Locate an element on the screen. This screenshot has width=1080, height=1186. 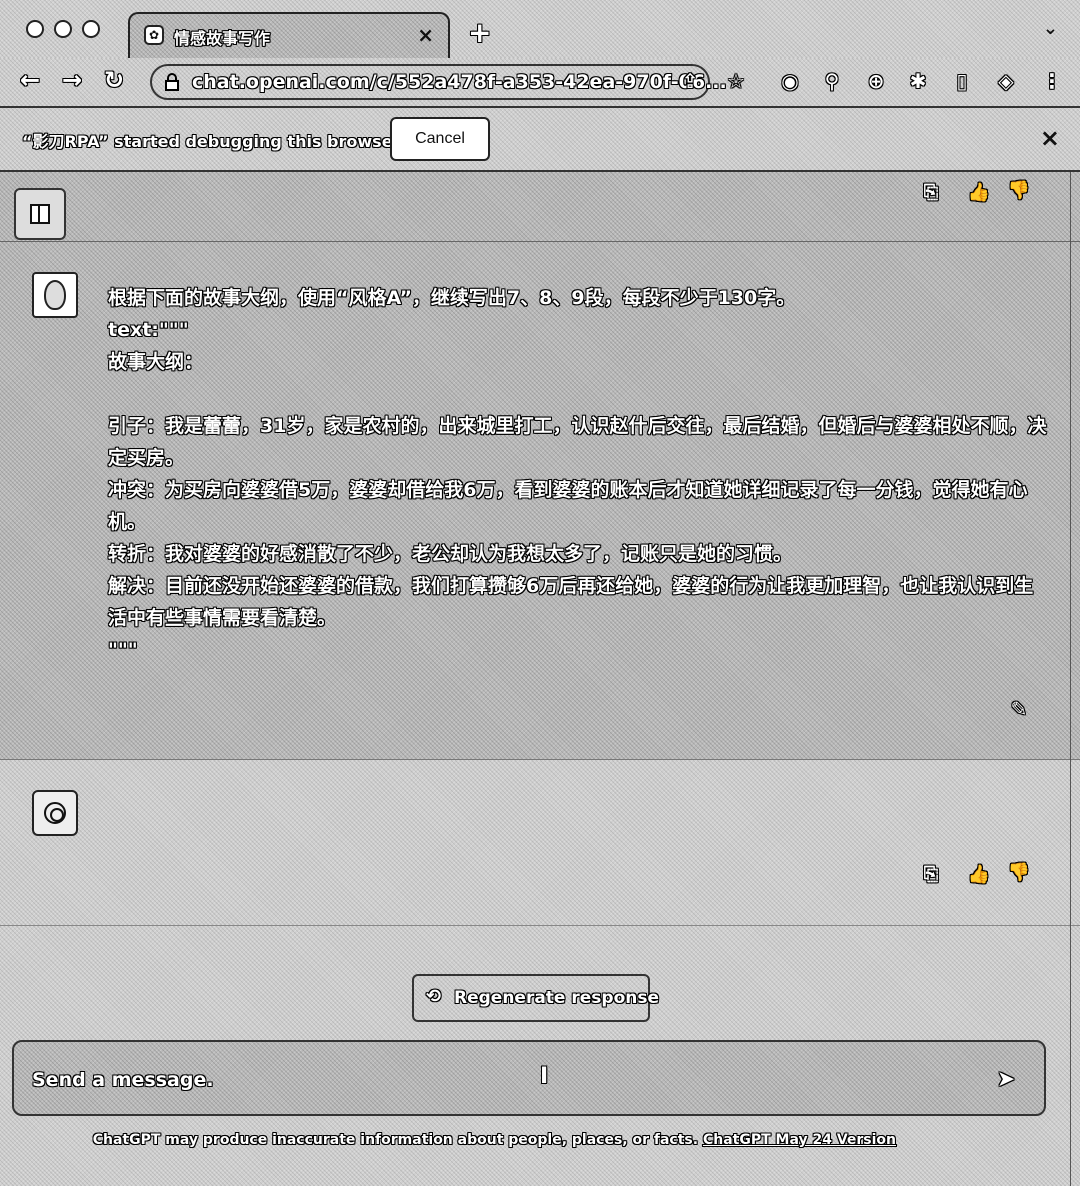
back-button: ← is located at coordinates (30, 80).